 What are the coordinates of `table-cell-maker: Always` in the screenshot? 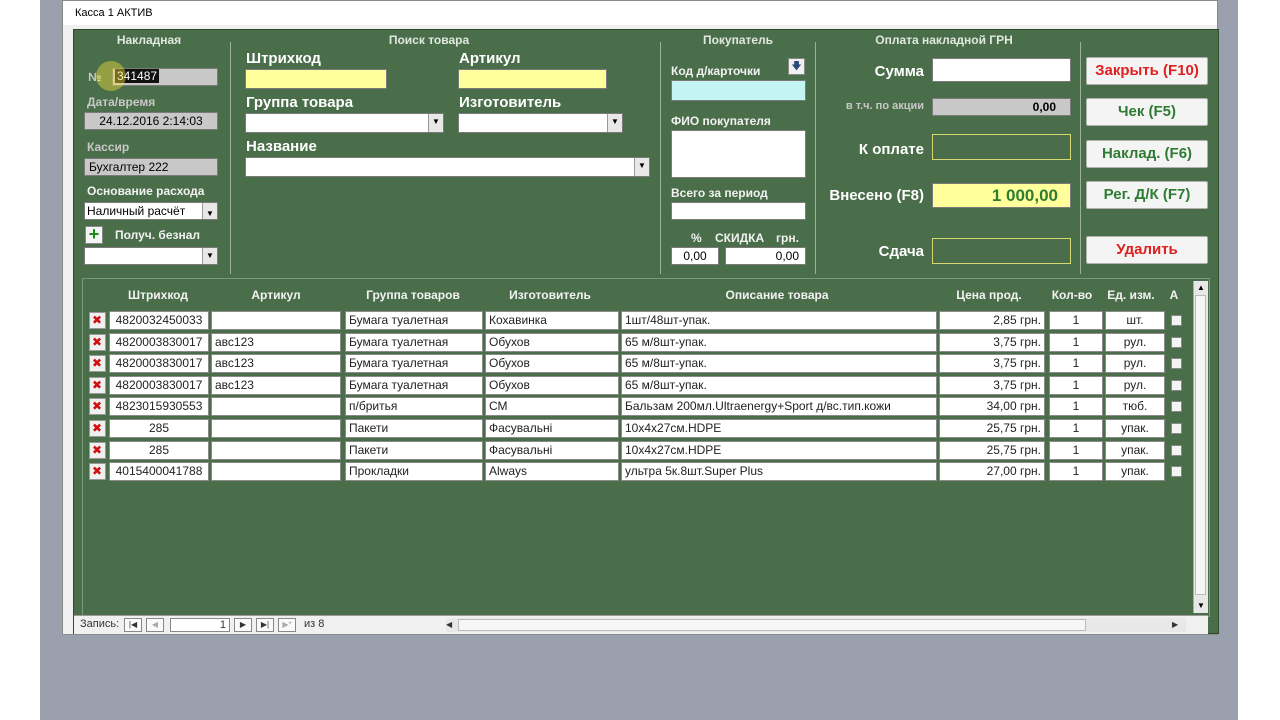 It's located at (552, 472).